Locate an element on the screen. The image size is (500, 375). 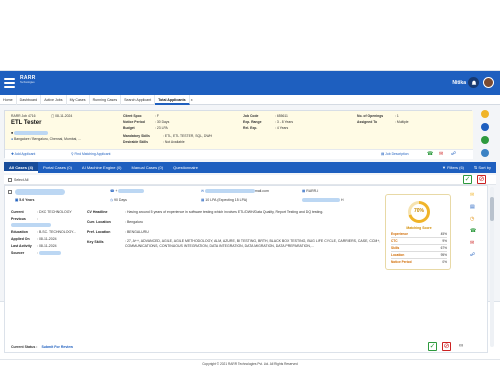
tab-home: Home is located at coordinates (8, 100).